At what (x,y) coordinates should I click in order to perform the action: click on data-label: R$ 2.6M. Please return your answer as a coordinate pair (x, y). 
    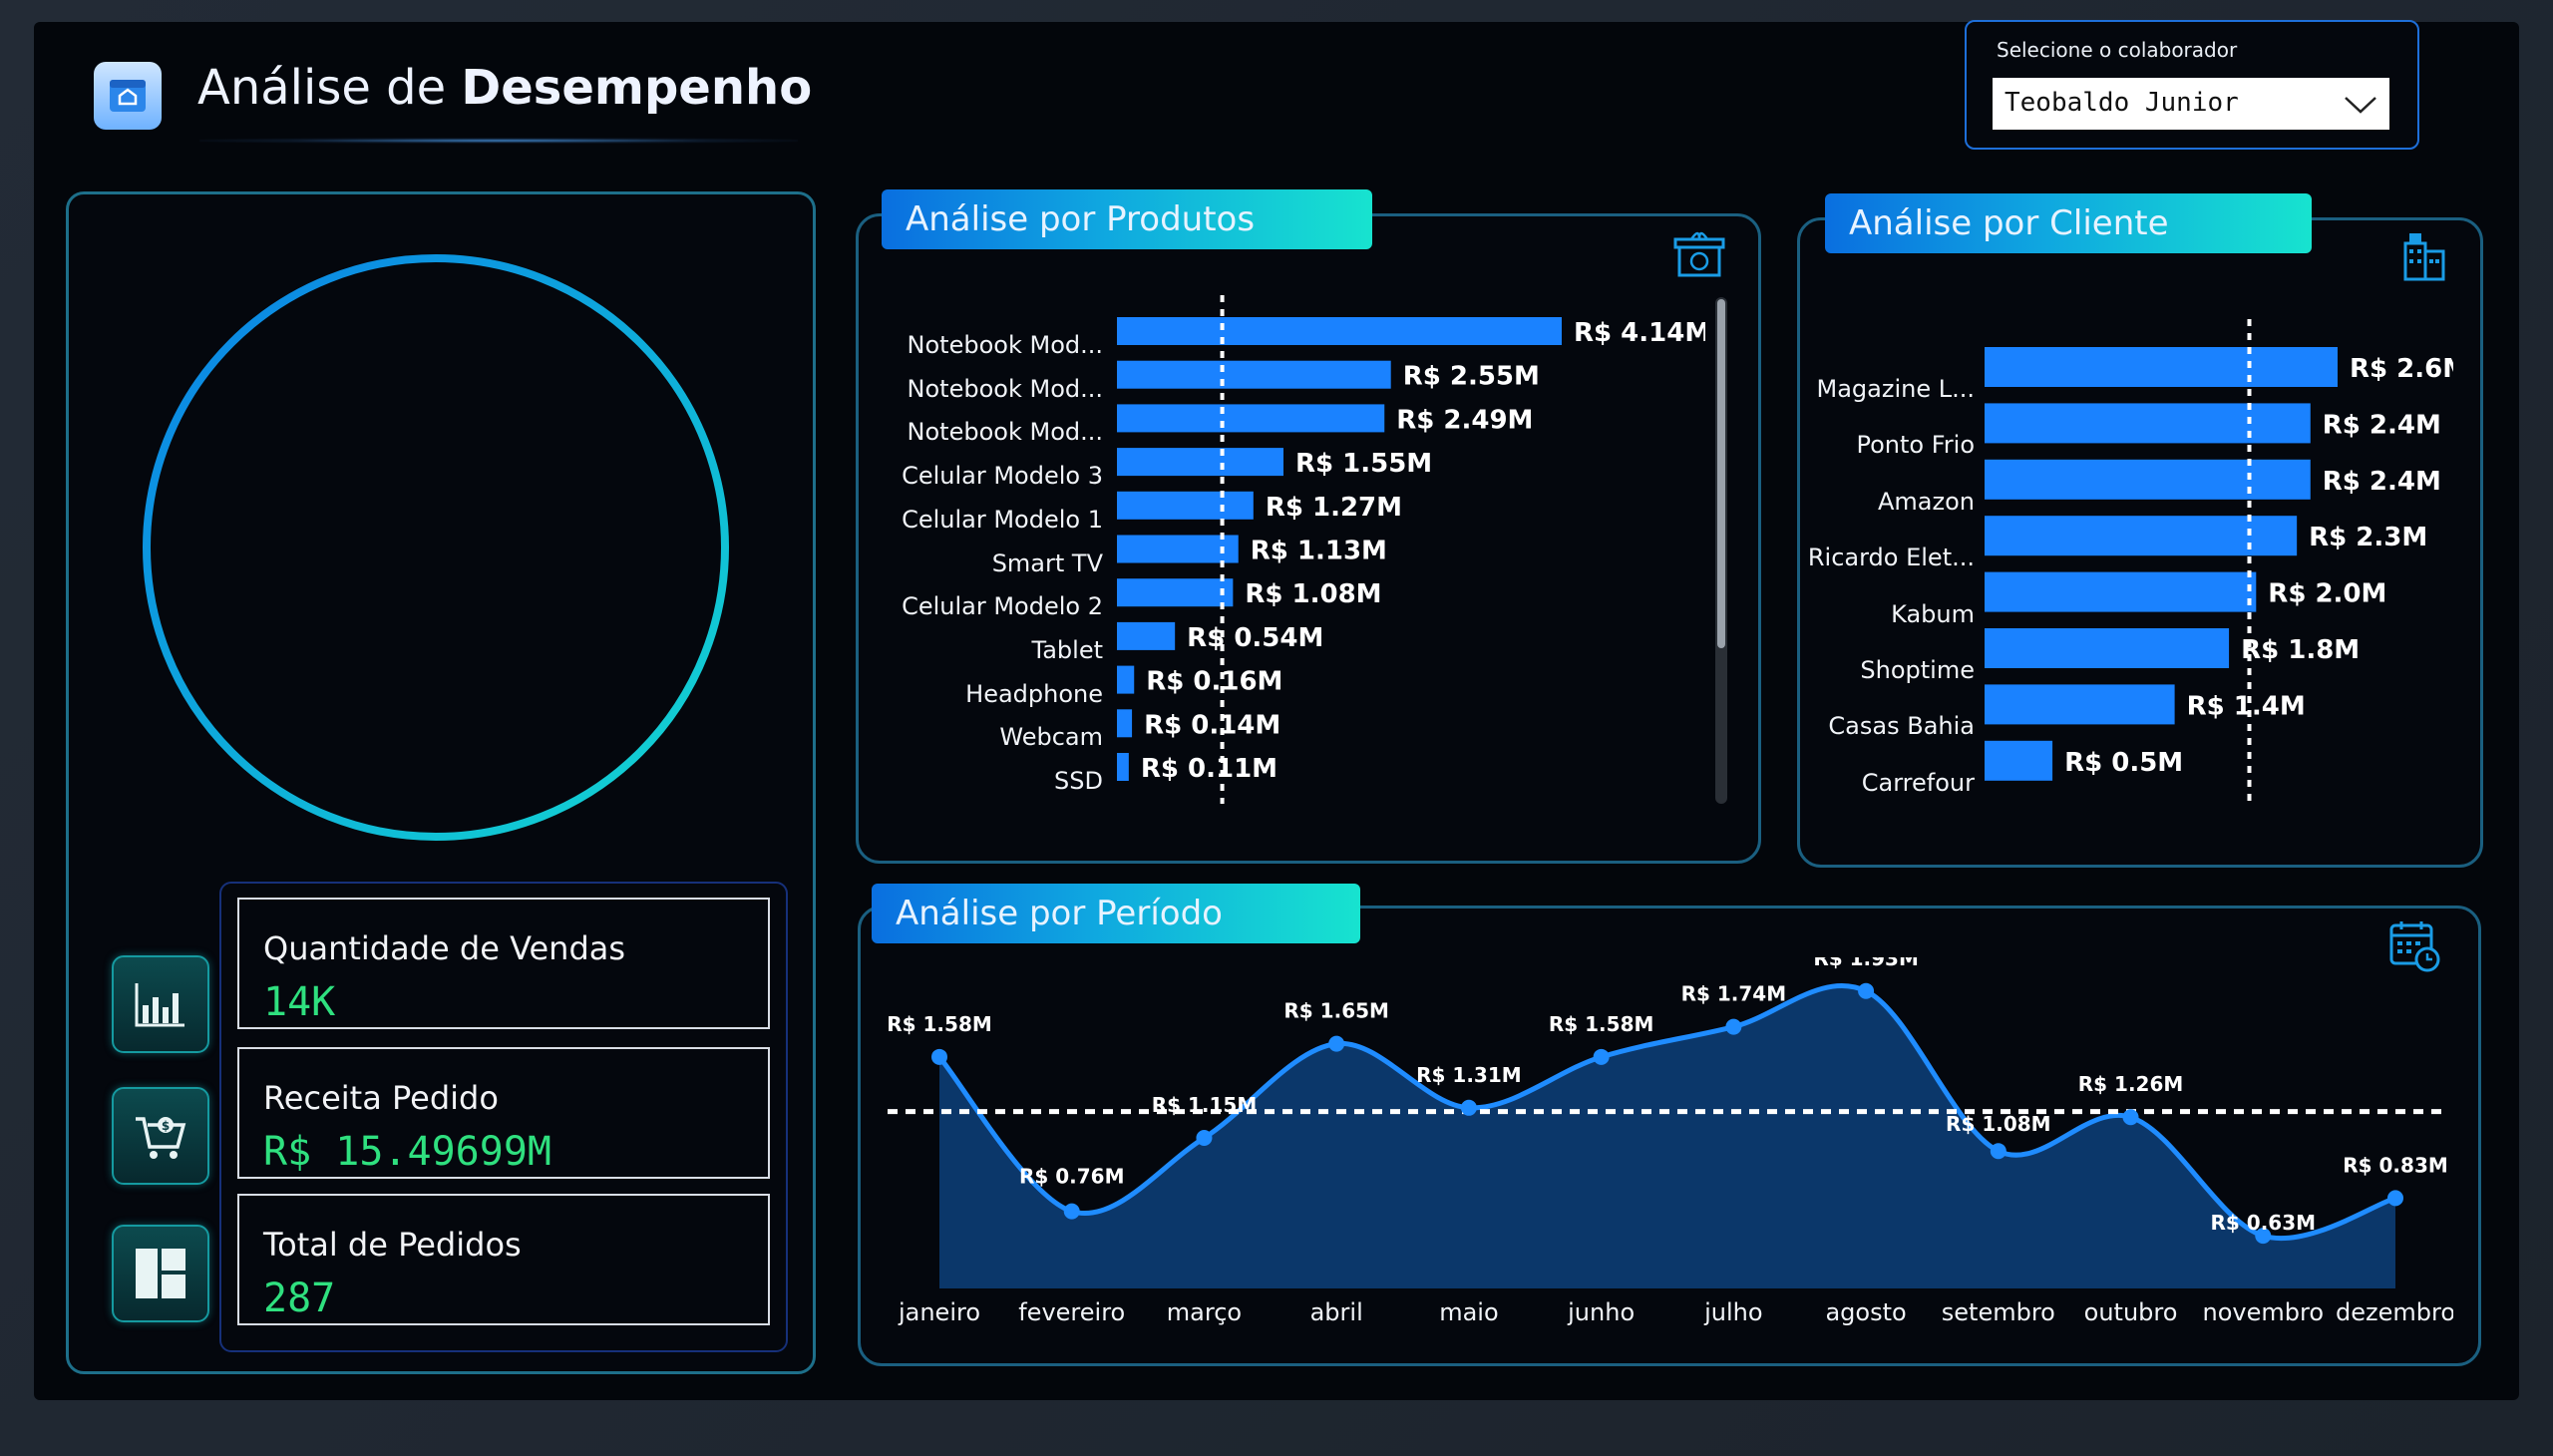
    Looking at the image, I should click on (2401, 369).